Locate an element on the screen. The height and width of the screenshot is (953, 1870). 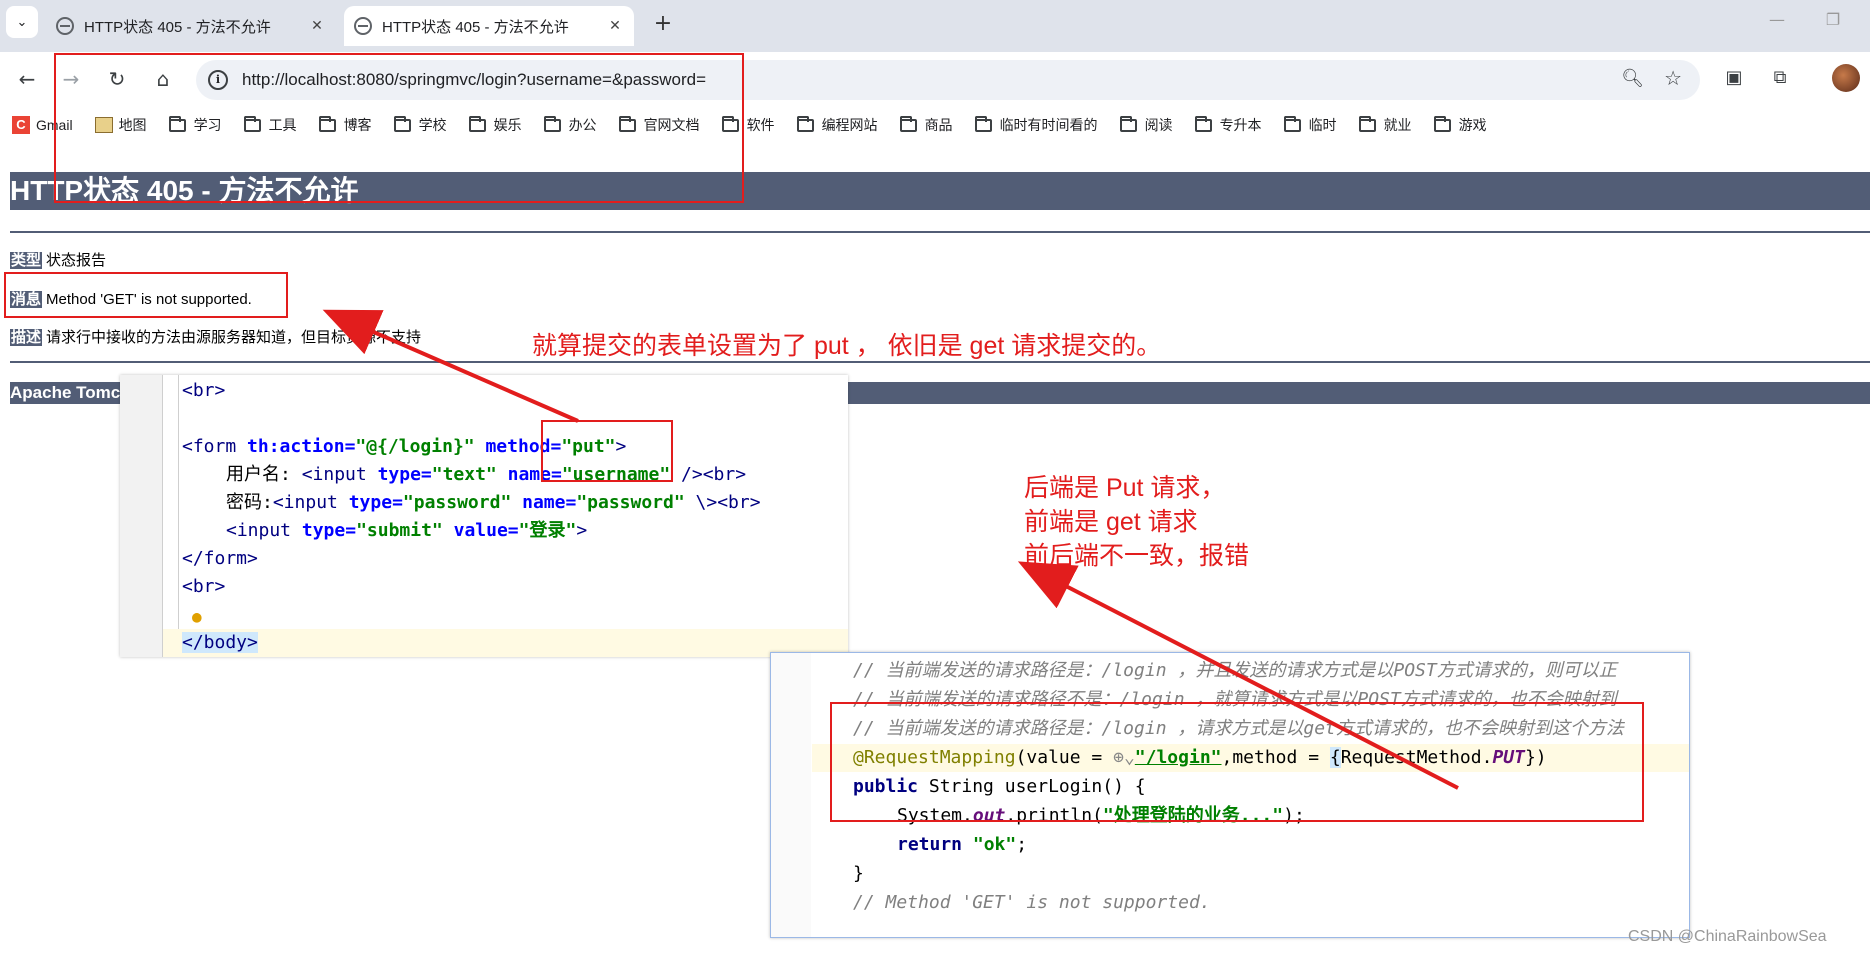
arrow-to-note is located at coordinates (1238, 675).